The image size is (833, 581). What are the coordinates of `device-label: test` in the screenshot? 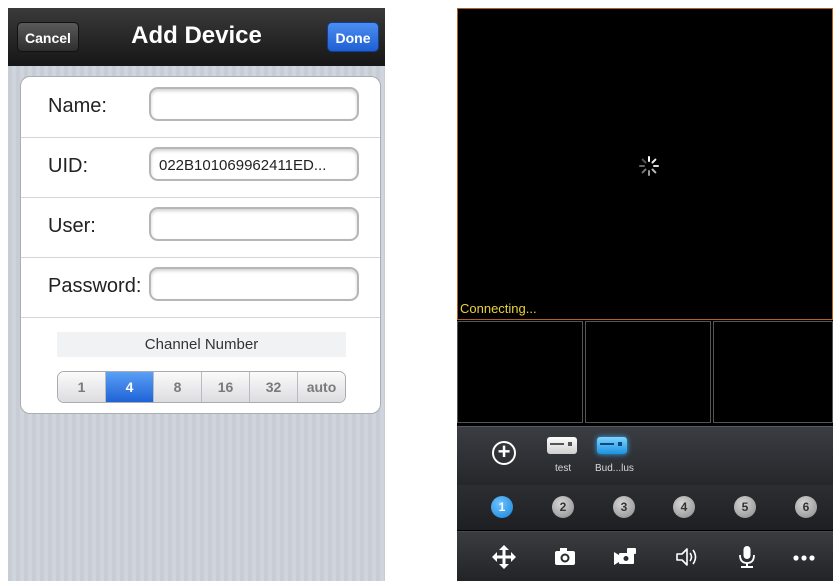 It's located at (563, 468).